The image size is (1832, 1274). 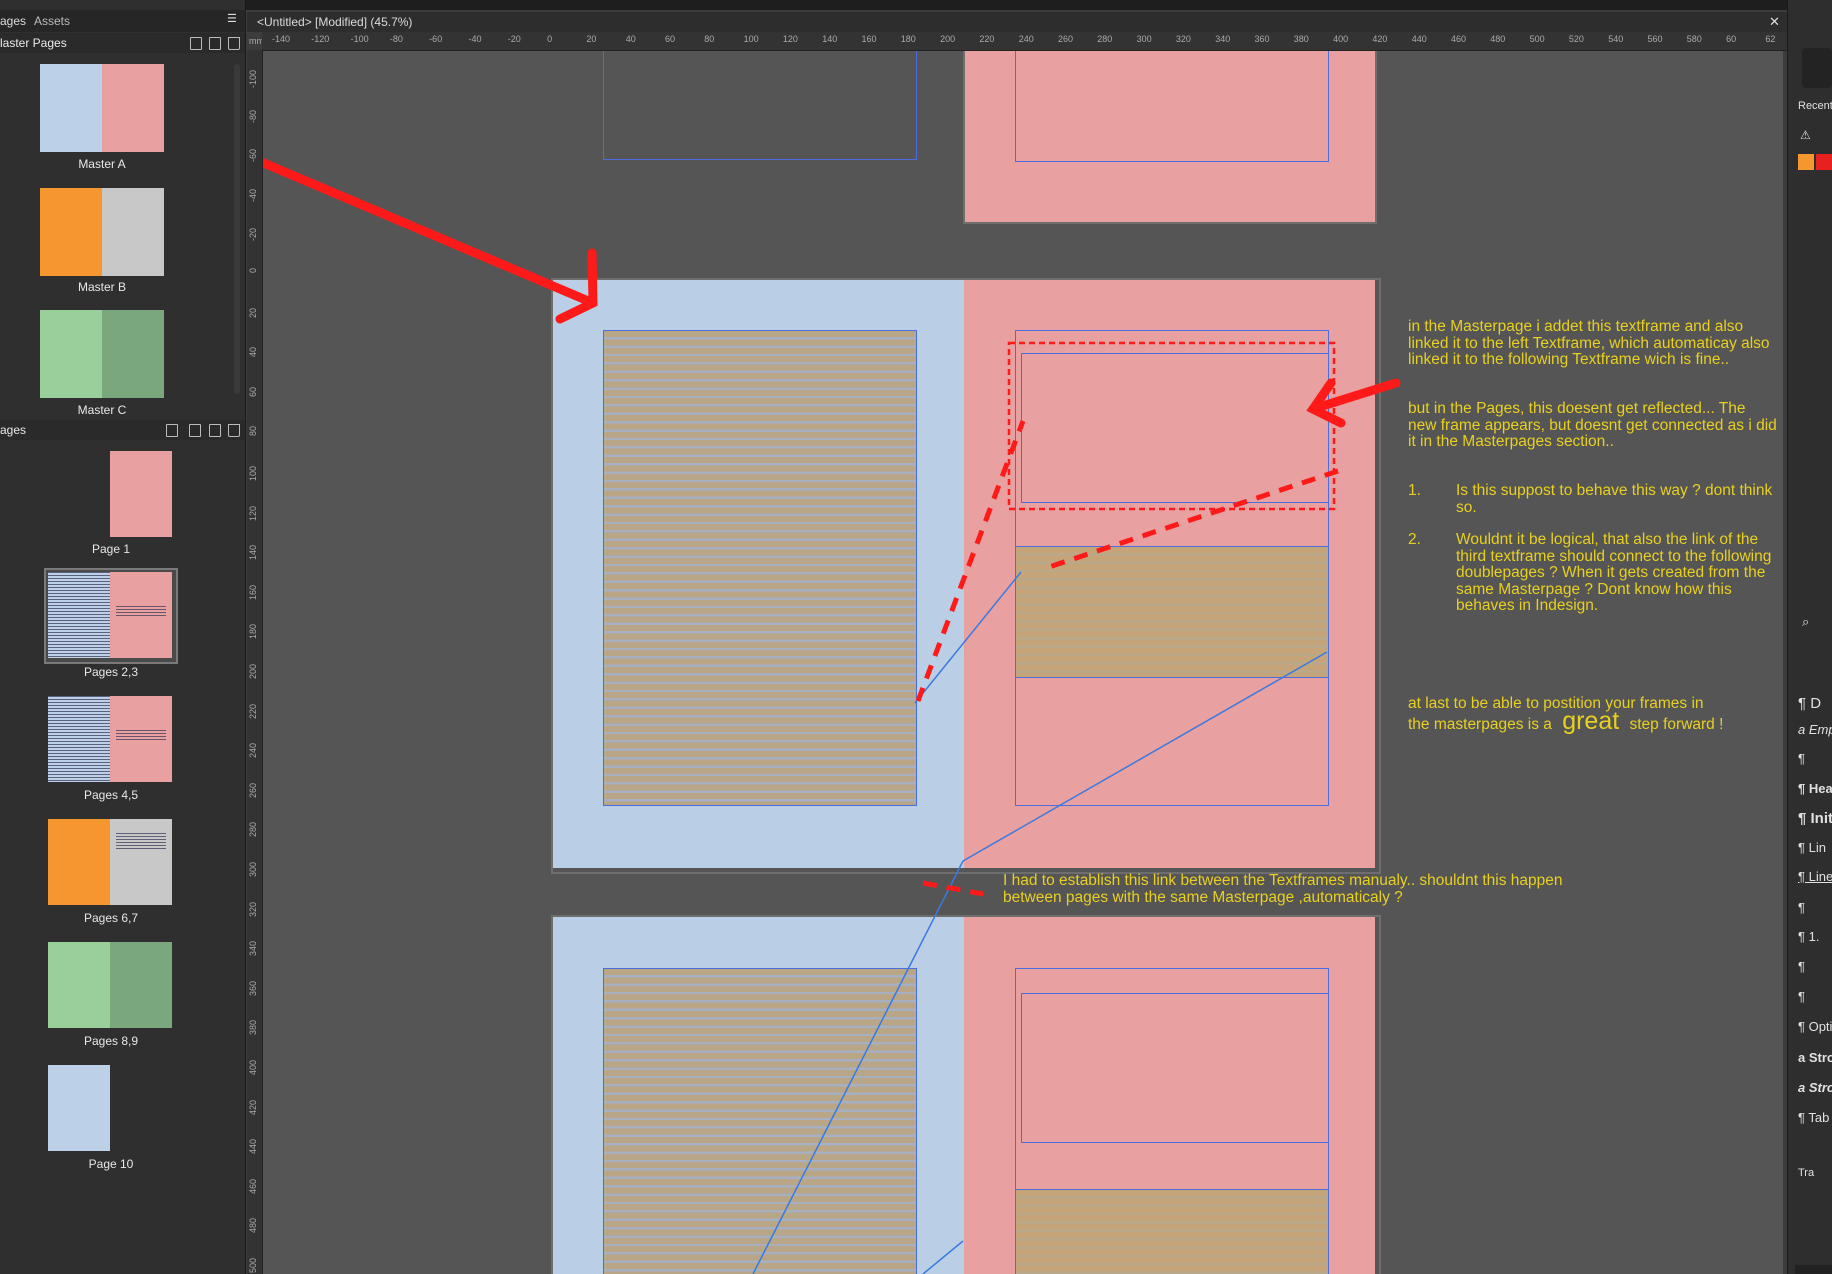 I want to click on style-item-8: ¶, so click(x=1801, y=907).